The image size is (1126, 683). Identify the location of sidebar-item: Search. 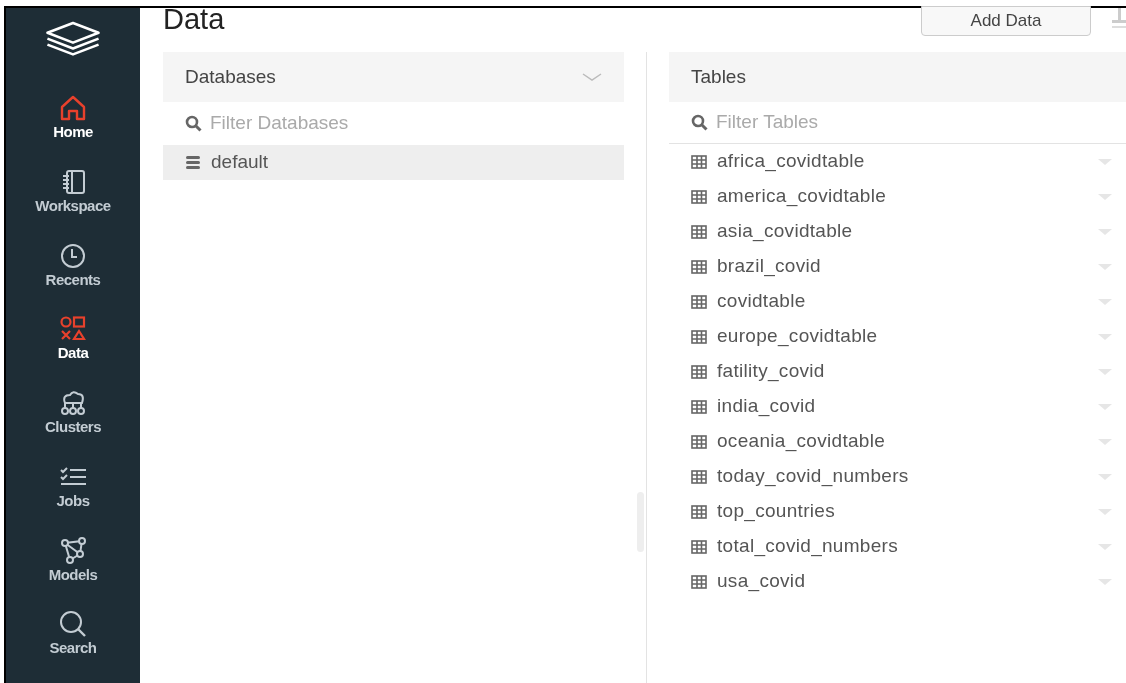
(73, 646).